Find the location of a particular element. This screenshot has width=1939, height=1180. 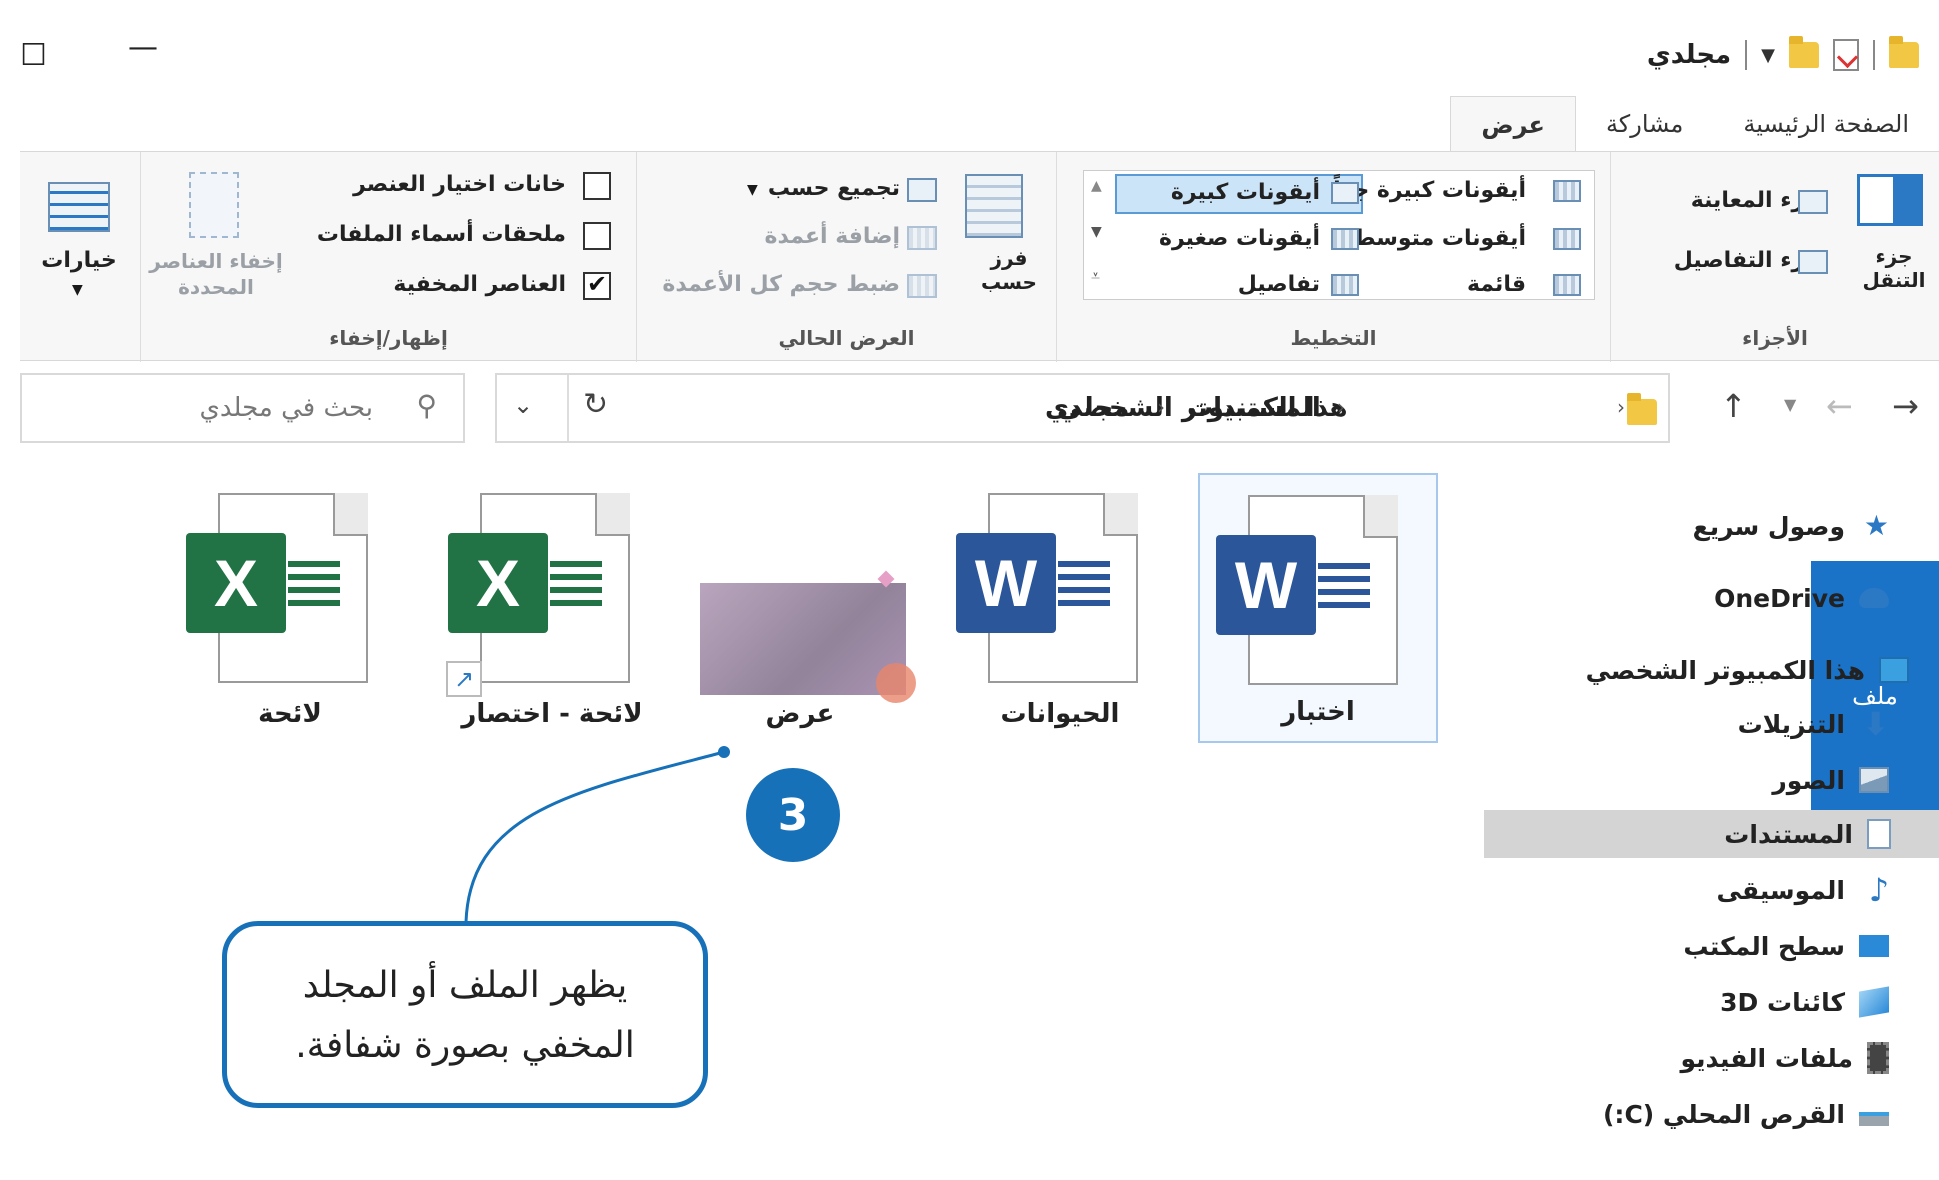

word-lines-icon is located at coordinates (1084, 587).